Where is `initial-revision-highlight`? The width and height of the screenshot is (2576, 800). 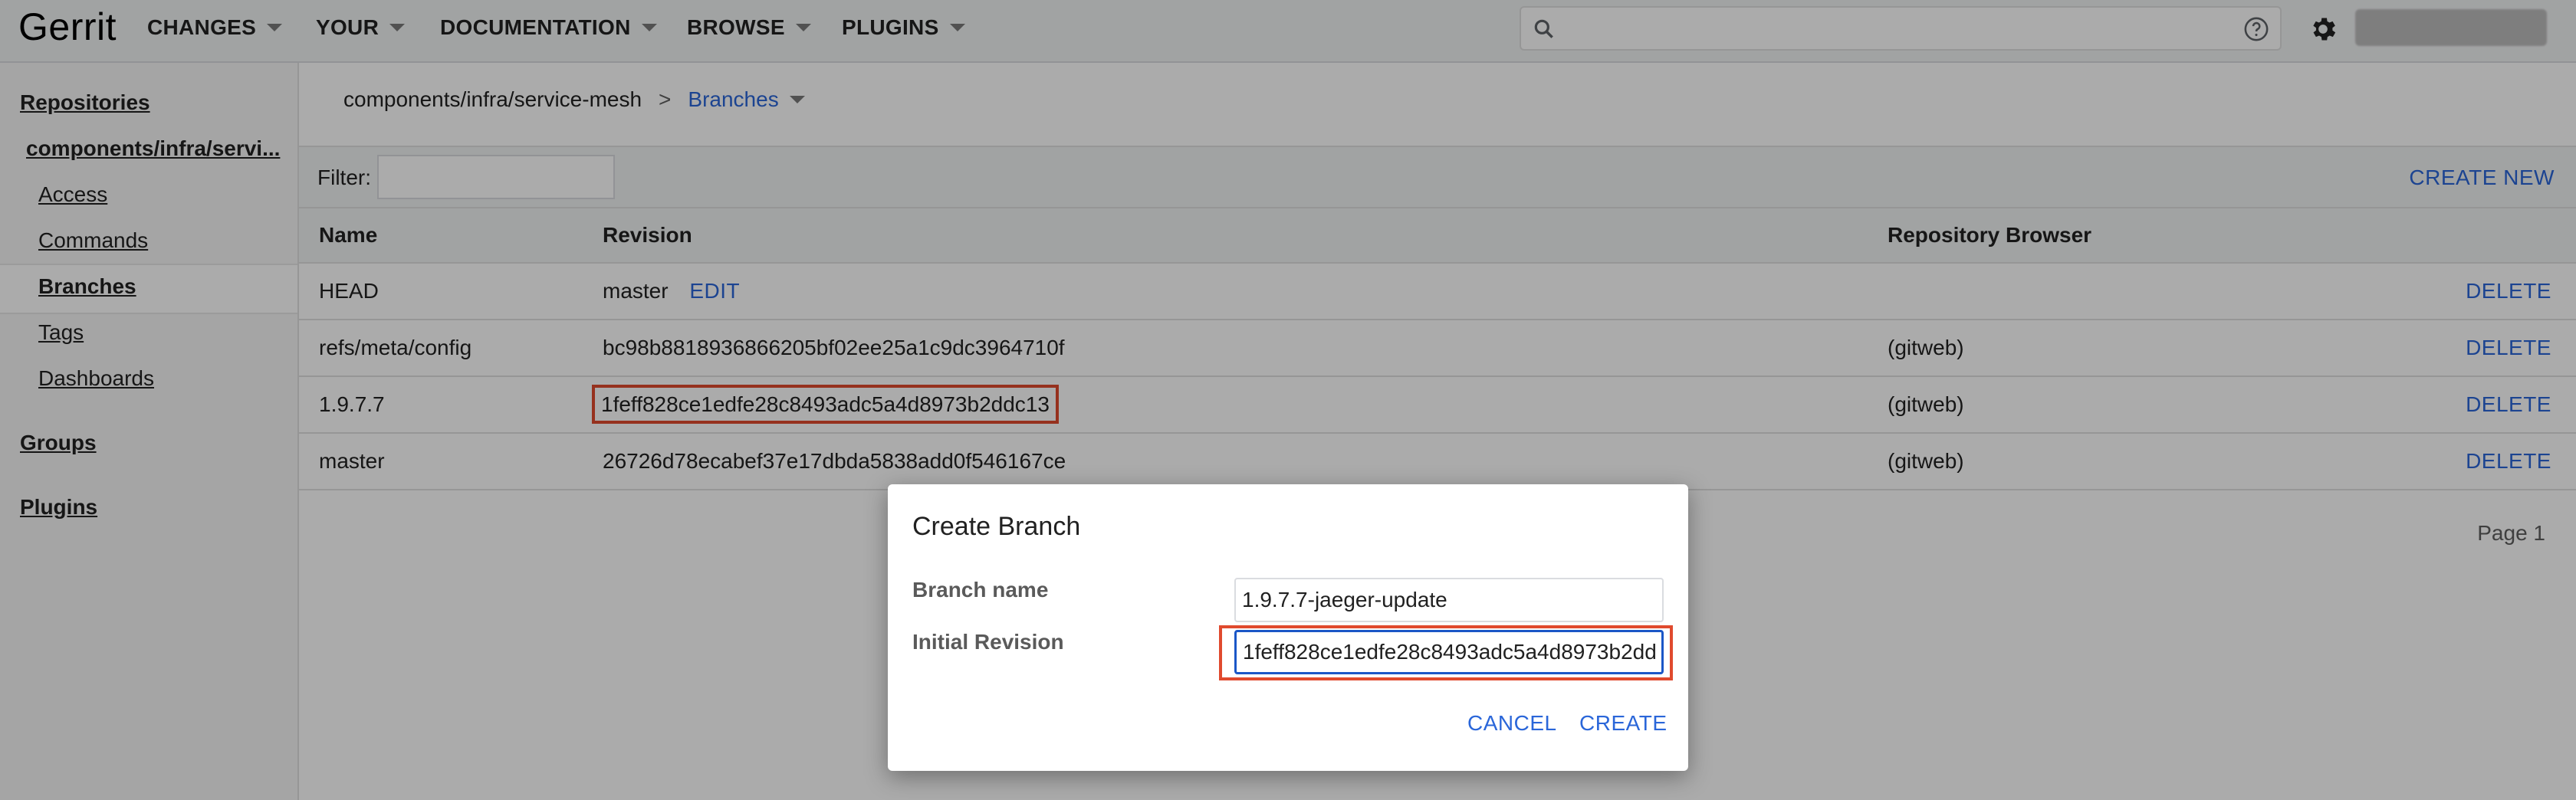 initial-revision-highlight is located at coordinates (1446, 652).